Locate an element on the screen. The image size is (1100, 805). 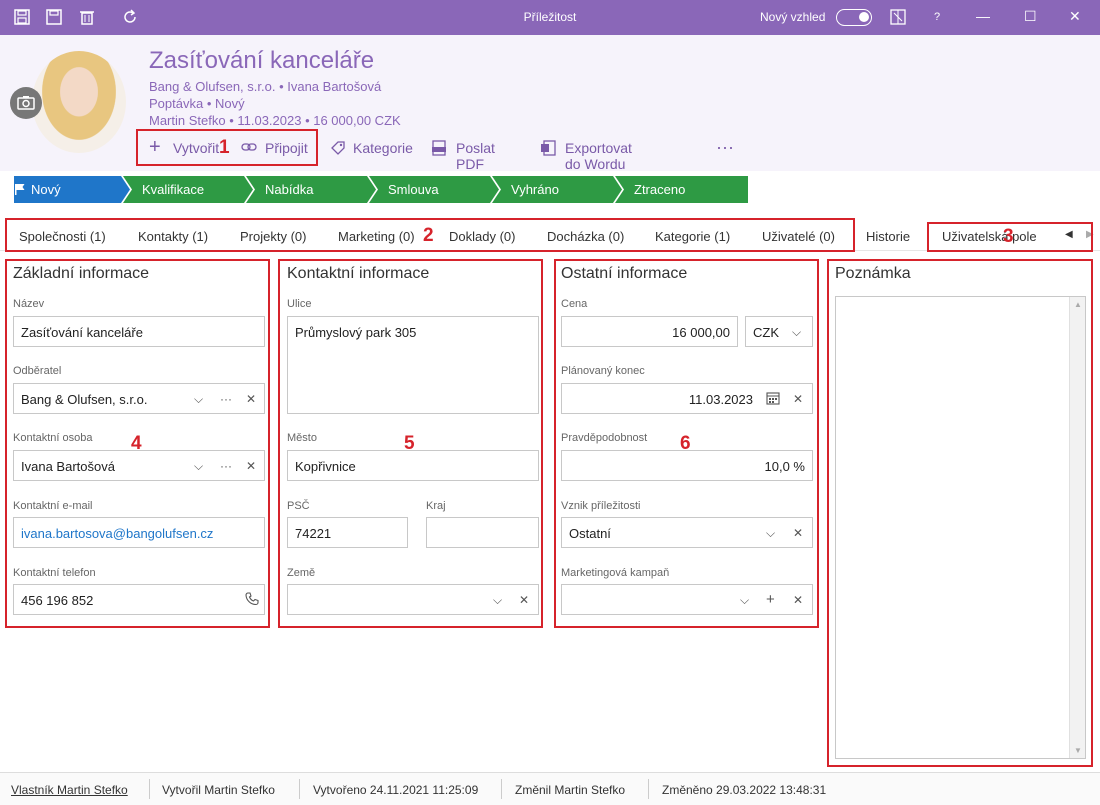
basic-info-title: Základní informace is located at coordinates (81, 273).